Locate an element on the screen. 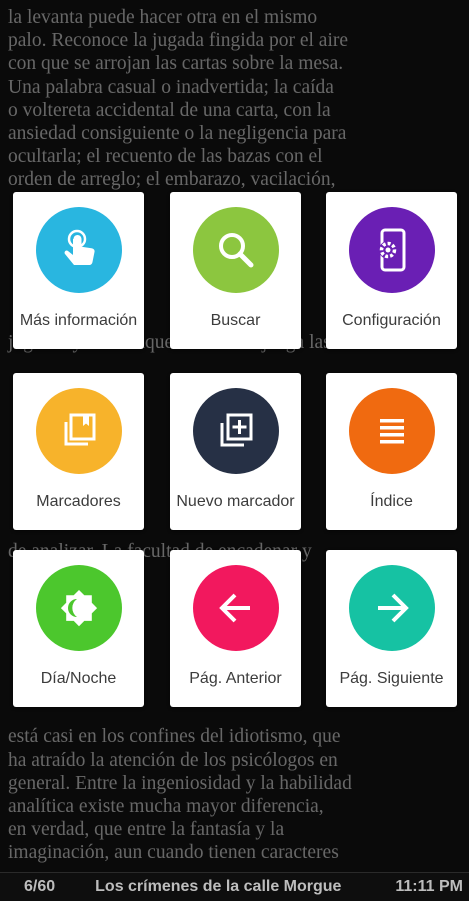 The width and height of the screenshot is (469, 901). bookmarks-button: Marcadores is located at coordinates (78, 451).